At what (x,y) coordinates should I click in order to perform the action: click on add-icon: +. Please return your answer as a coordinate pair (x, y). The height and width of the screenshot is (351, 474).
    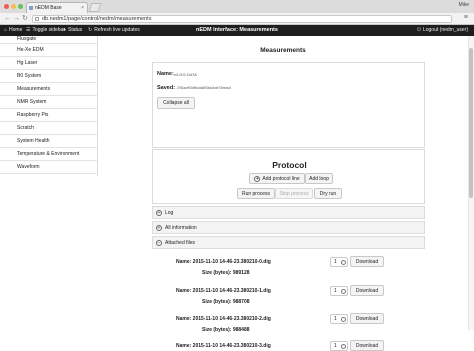
    Looking at the image, I should click on (257, 178).